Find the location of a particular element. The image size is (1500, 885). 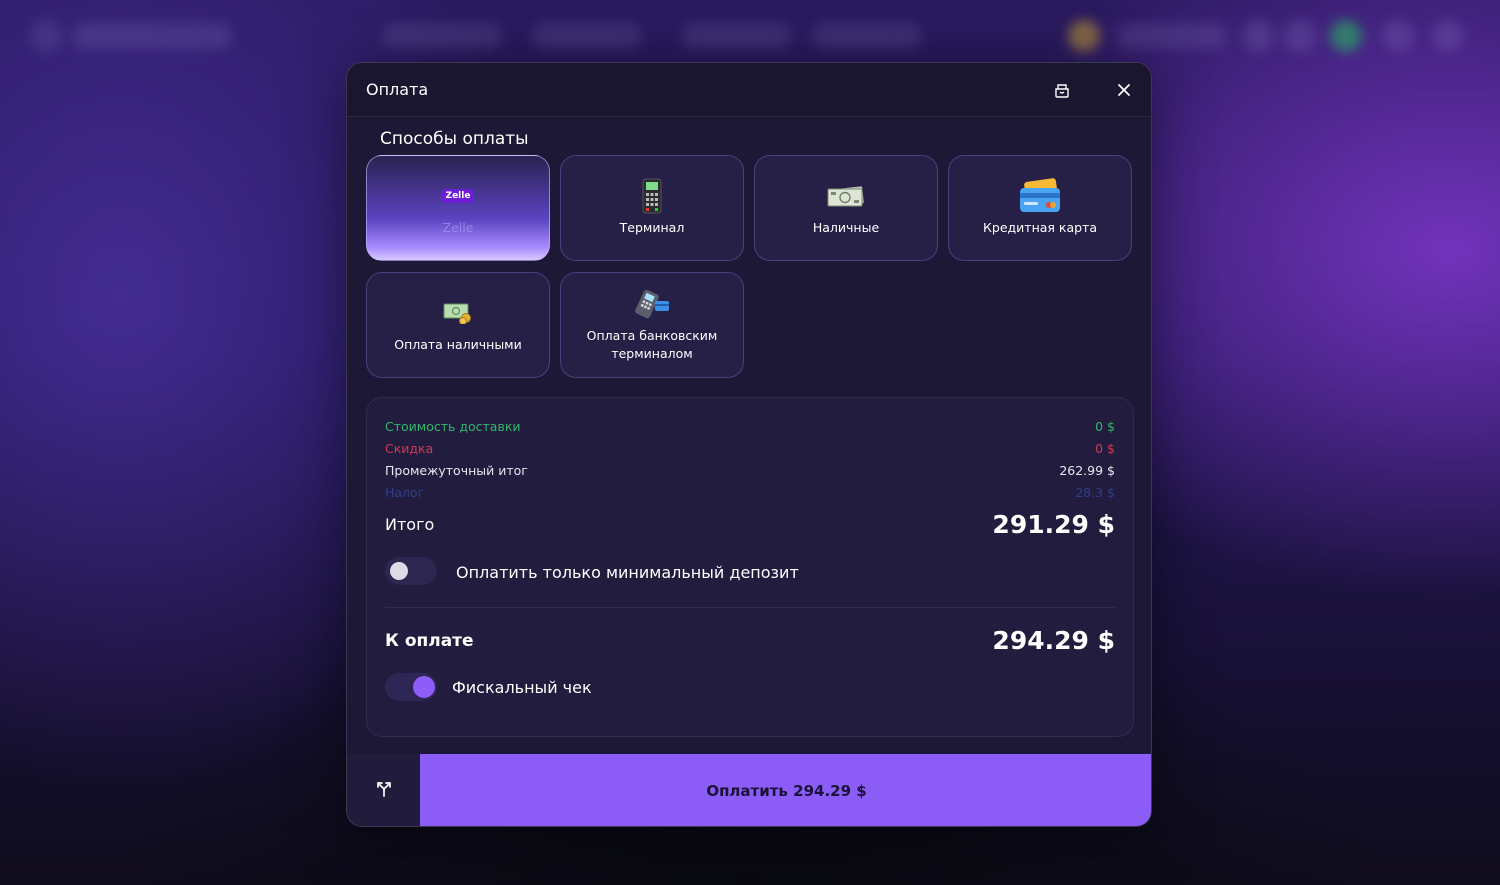

payment-method-label: Кредитная карта is located at coordinates (1040, 227).